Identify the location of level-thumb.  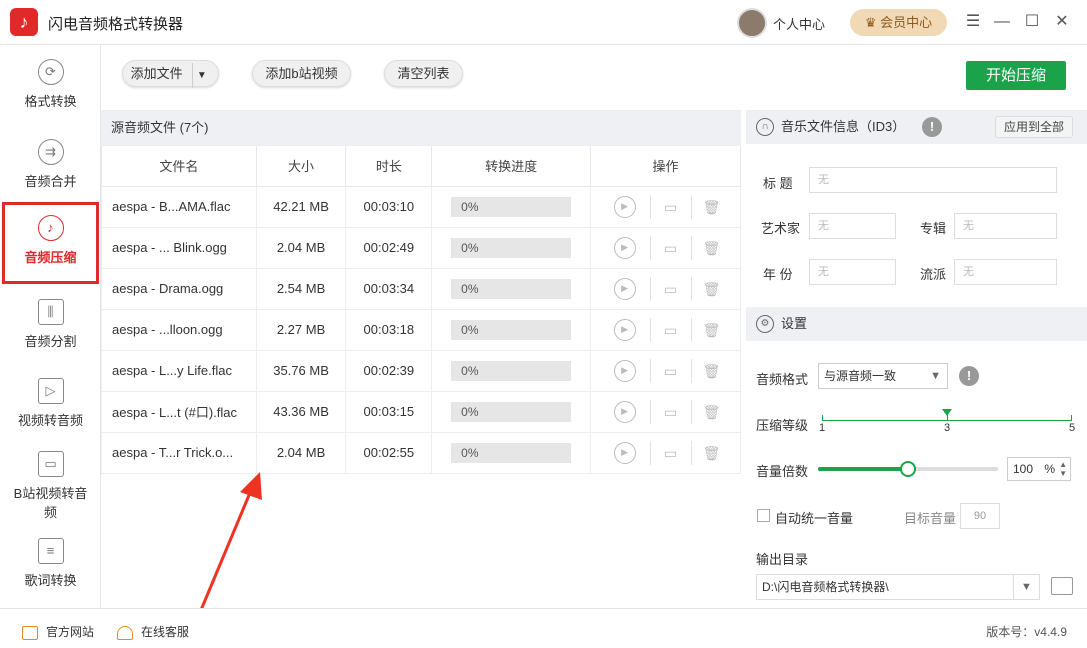
(946, 412).